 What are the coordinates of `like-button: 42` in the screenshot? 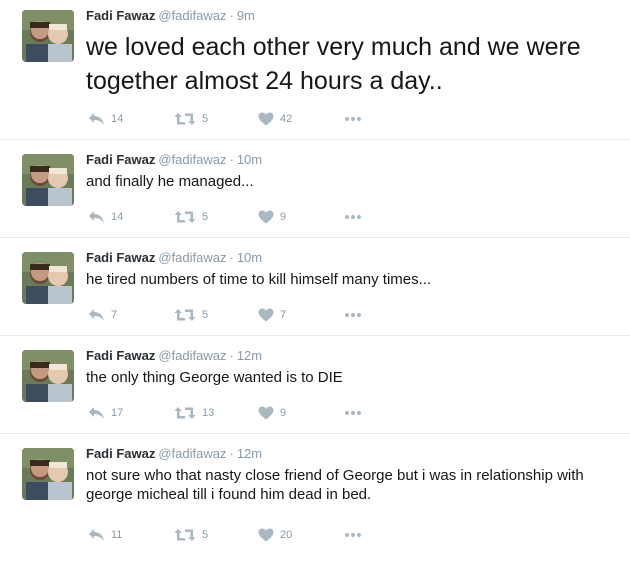 It's located at (275, 119).